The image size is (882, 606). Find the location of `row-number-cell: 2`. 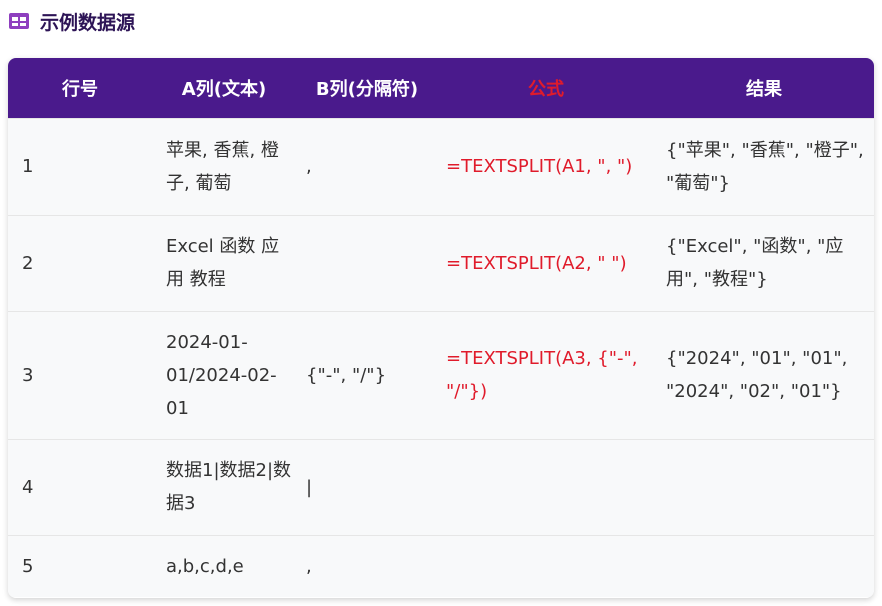

row-number-cell: 2 is located at coordinates (28, 263).